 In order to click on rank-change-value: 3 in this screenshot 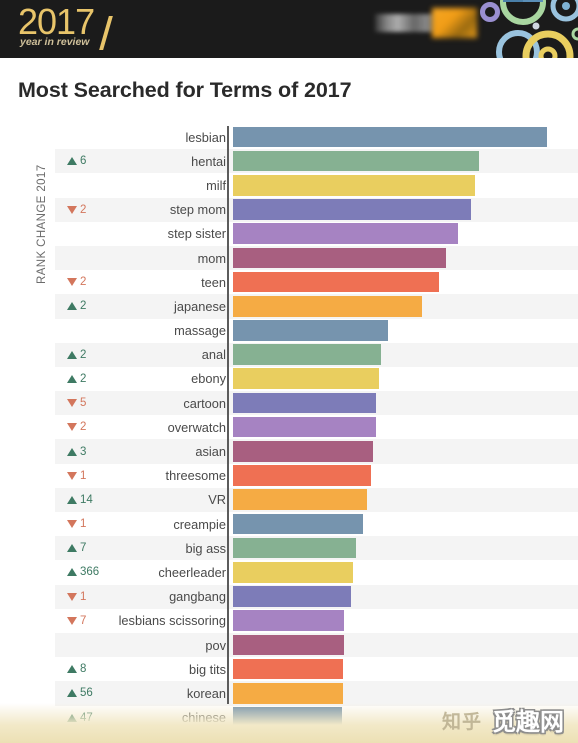, I will do `click(83, 451)`.